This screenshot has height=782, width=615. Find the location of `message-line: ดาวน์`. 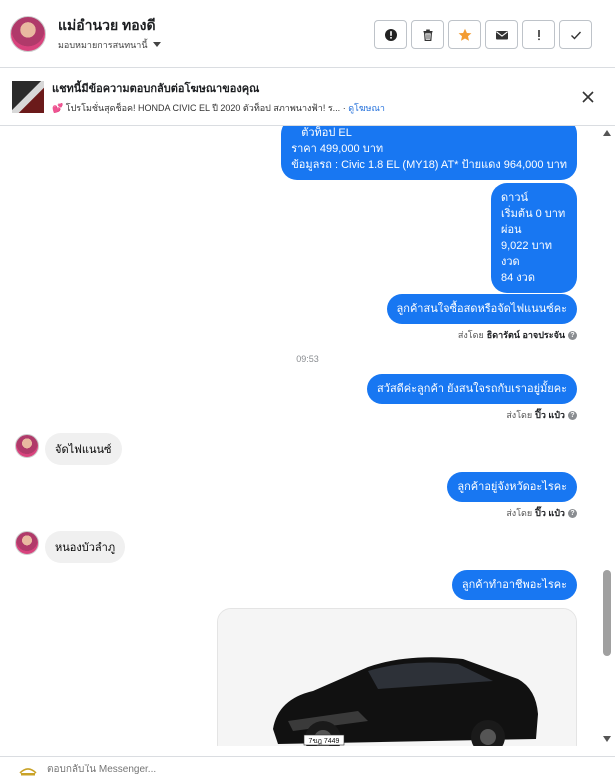

message-line: ดาวน์ is located at coordinates (515, 198).